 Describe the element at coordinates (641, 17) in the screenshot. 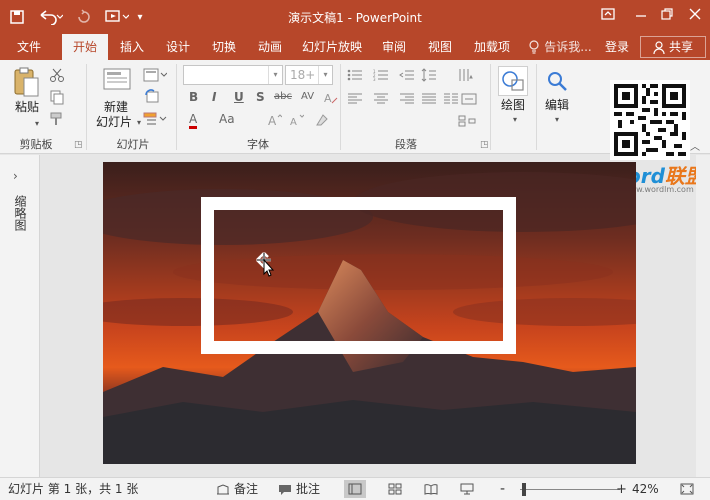

I see `minimize-icon` at that location.